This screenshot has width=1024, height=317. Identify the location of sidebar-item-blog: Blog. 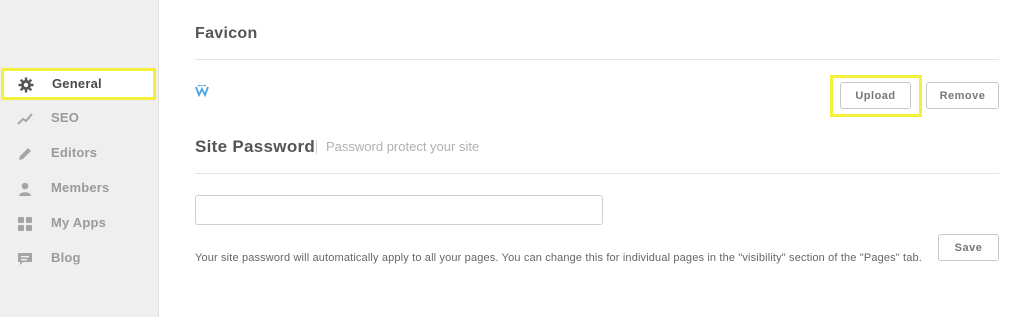
(79, 259).